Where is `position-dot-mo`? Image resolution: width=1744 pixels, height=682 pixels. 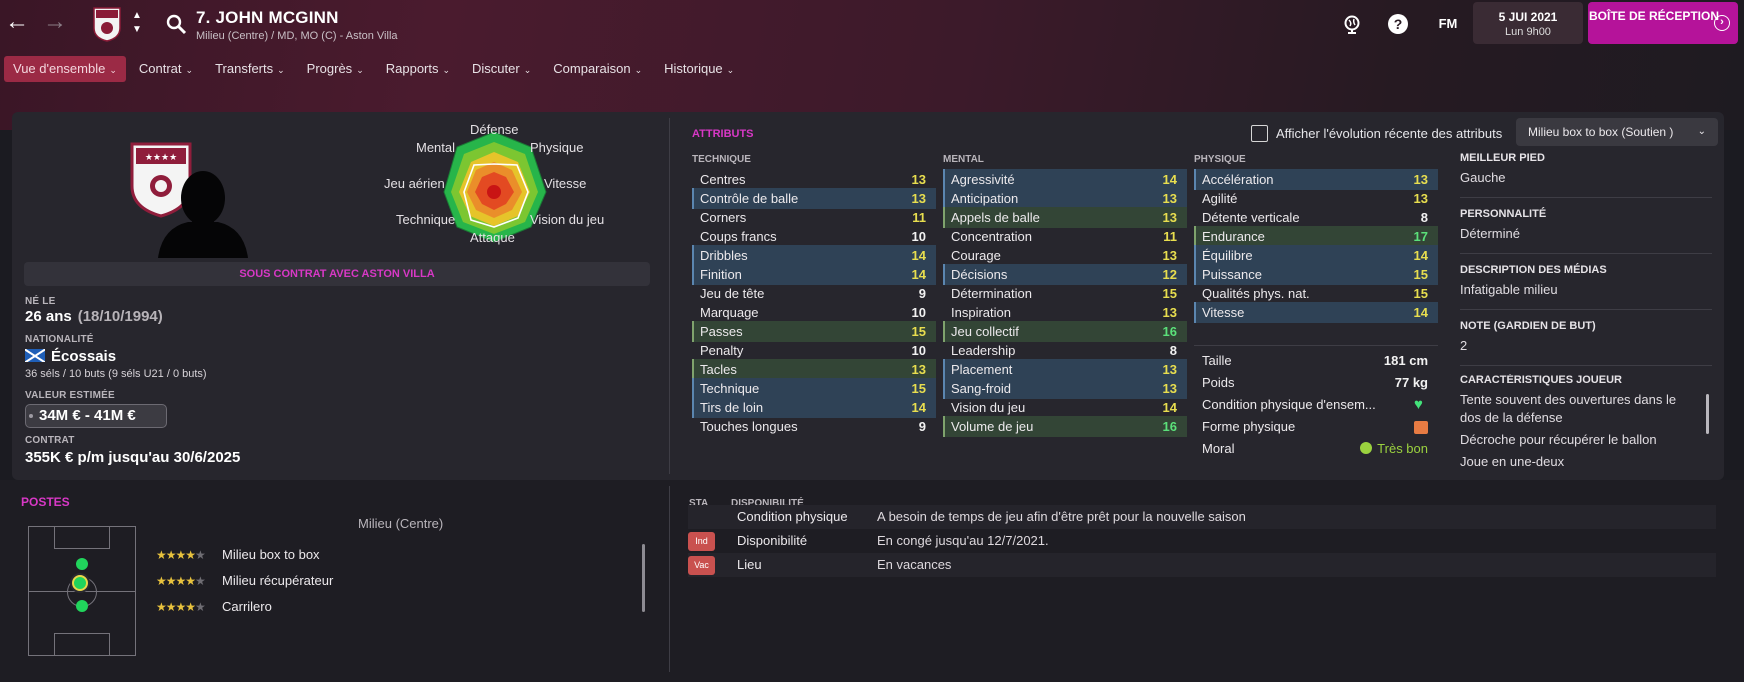
position-dot-mo is located at coordinates (82, 564).